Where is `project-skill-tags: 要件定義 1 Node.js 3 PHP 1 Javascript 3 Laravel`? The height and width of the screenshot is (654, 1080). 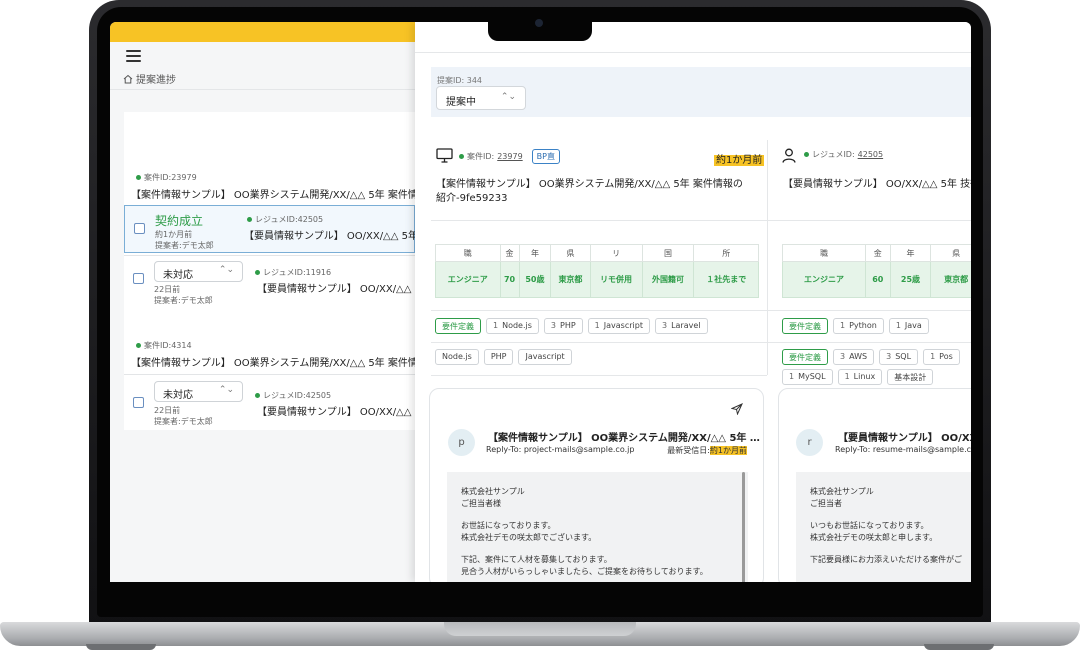
project-skill-tags: 要件定義 1 Node.js 3 PHP 1 Javascript 3 Laravel is located at coordinates (595, 326).